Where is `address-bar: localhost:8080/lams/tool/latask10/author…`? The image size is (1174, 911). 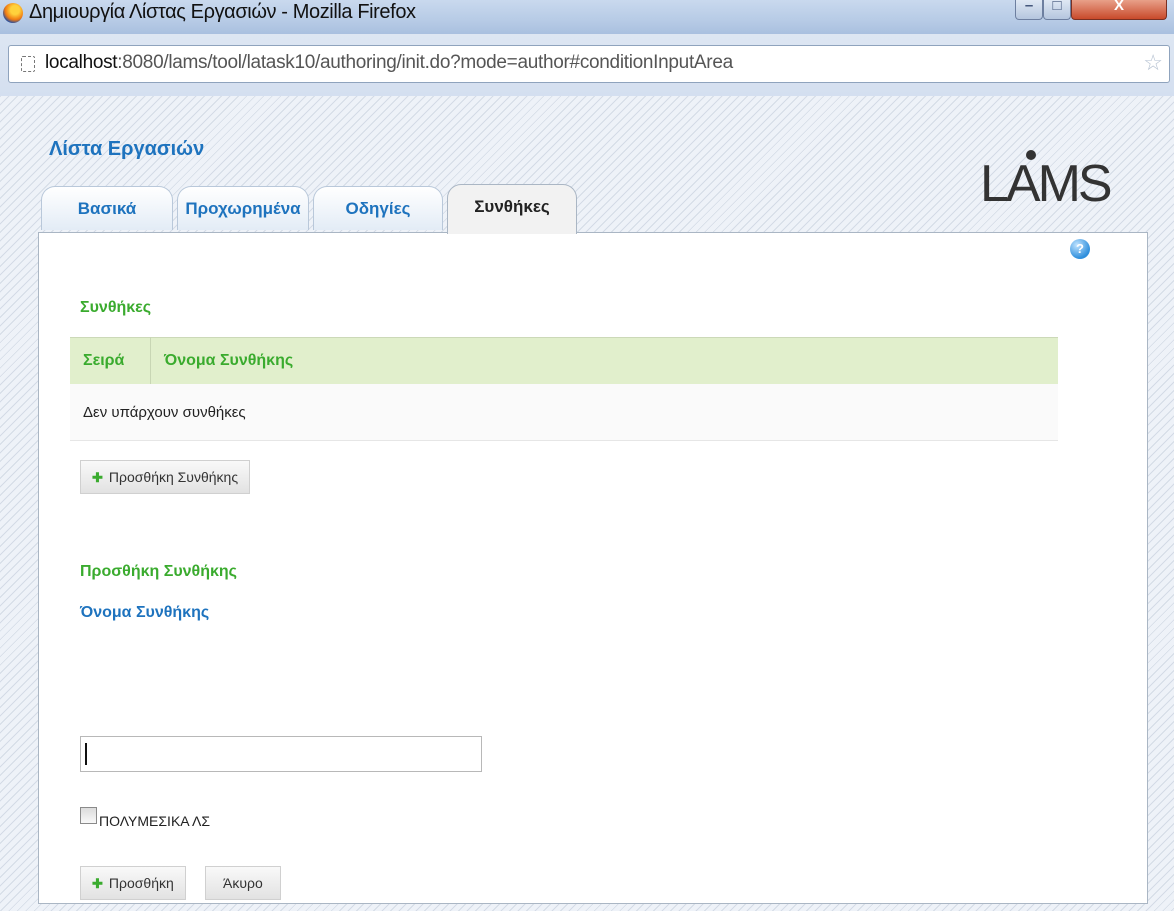 address-bar: localhost:8080/lams/tool/latask10/author… is located at coordinates (589, 64).